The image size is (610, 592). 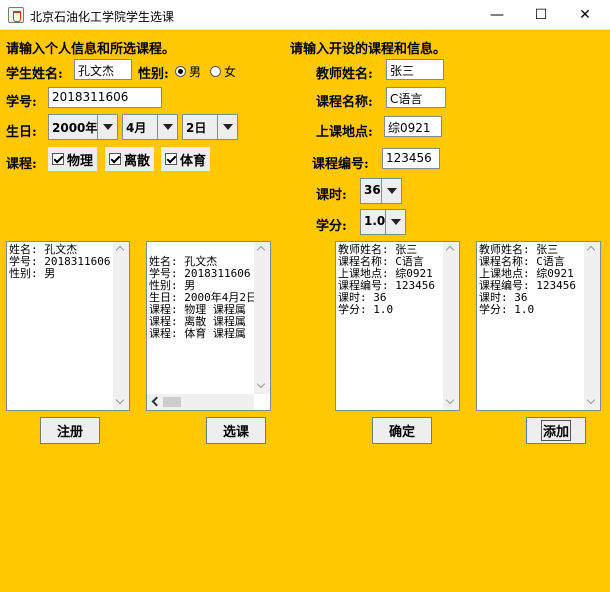 I want to click on course-checkbox-discrete: 离散, so click(x=130, y=159).